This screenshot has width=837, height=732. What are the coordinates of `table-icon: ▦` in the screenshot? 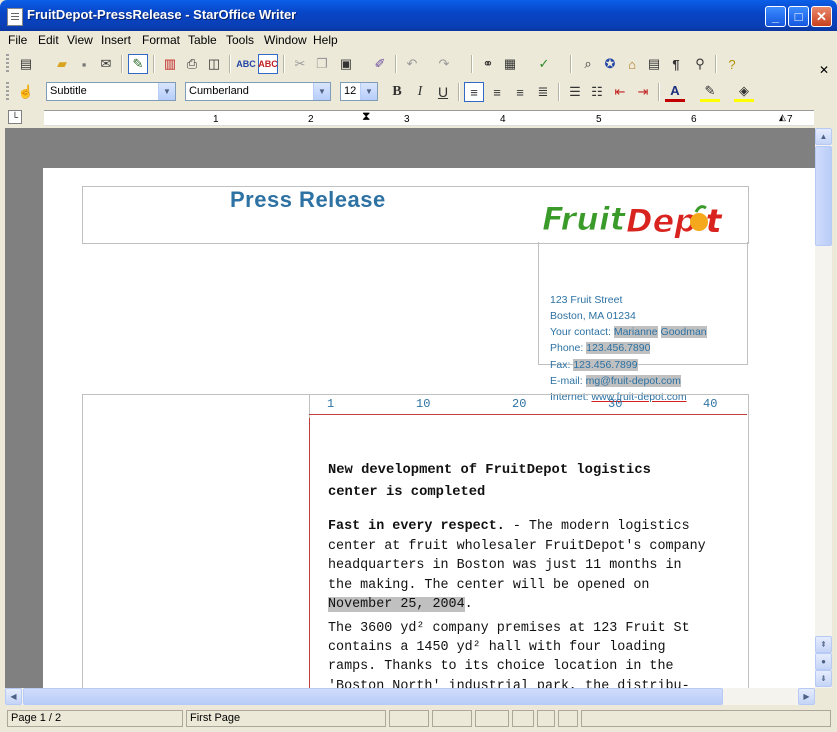 It's located at (510, 64).